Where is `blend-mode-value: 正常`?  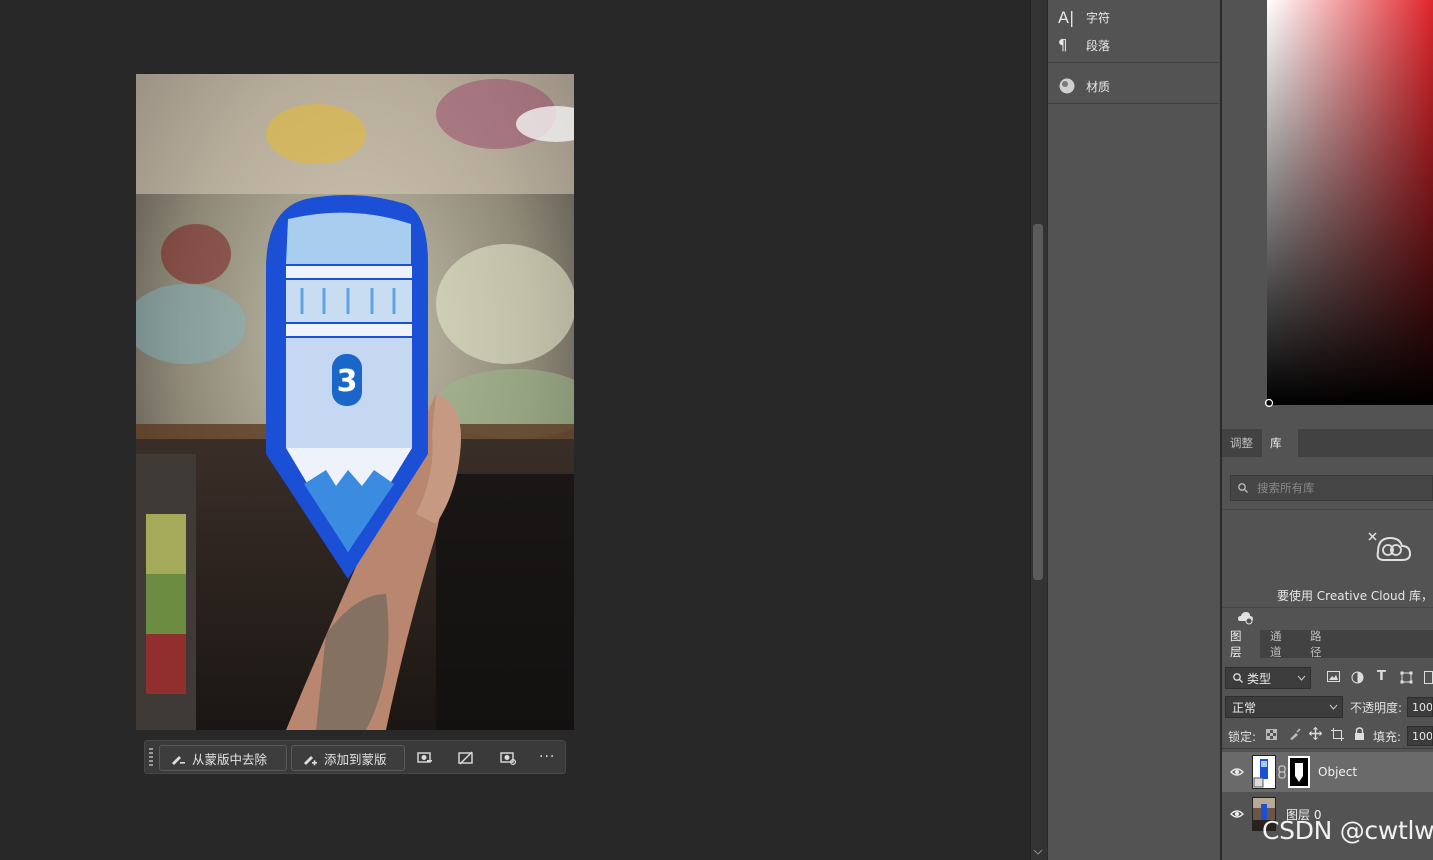 blend-mode-value: 正常 is located at coordinates (1244, 707).